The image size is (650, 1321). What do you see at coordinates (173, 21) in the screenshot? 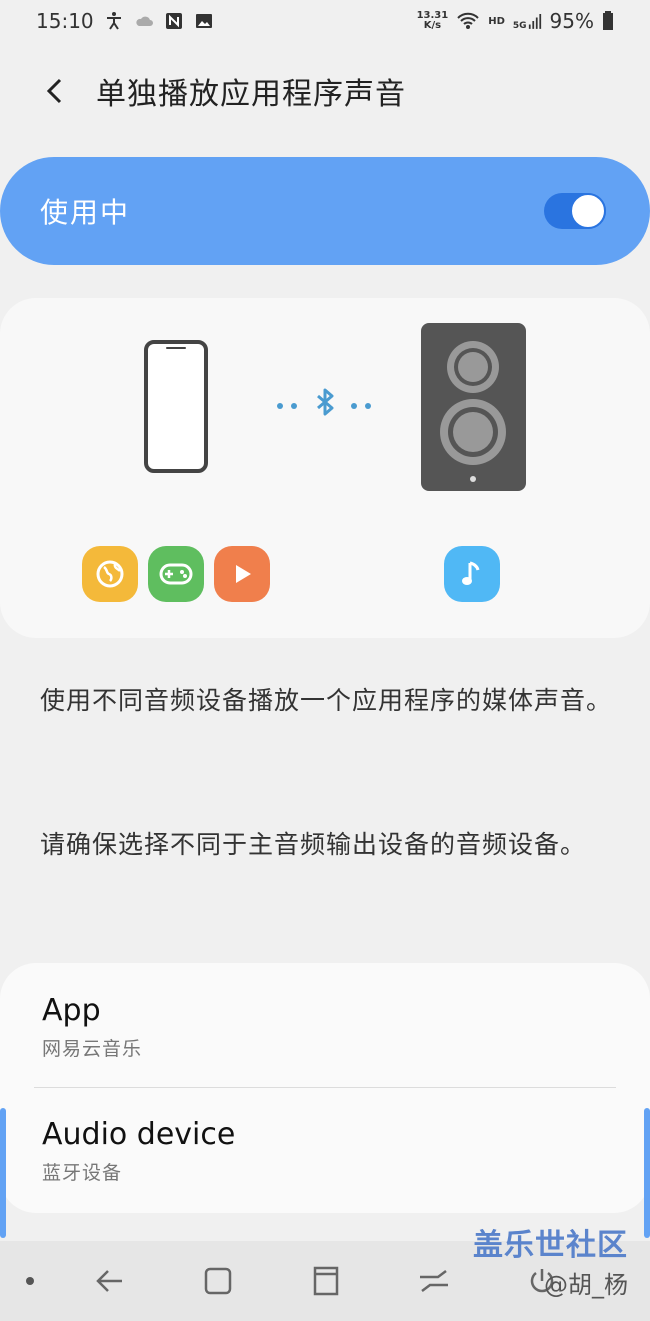
I see `nfc-icon` at bounding box center [173, 21].